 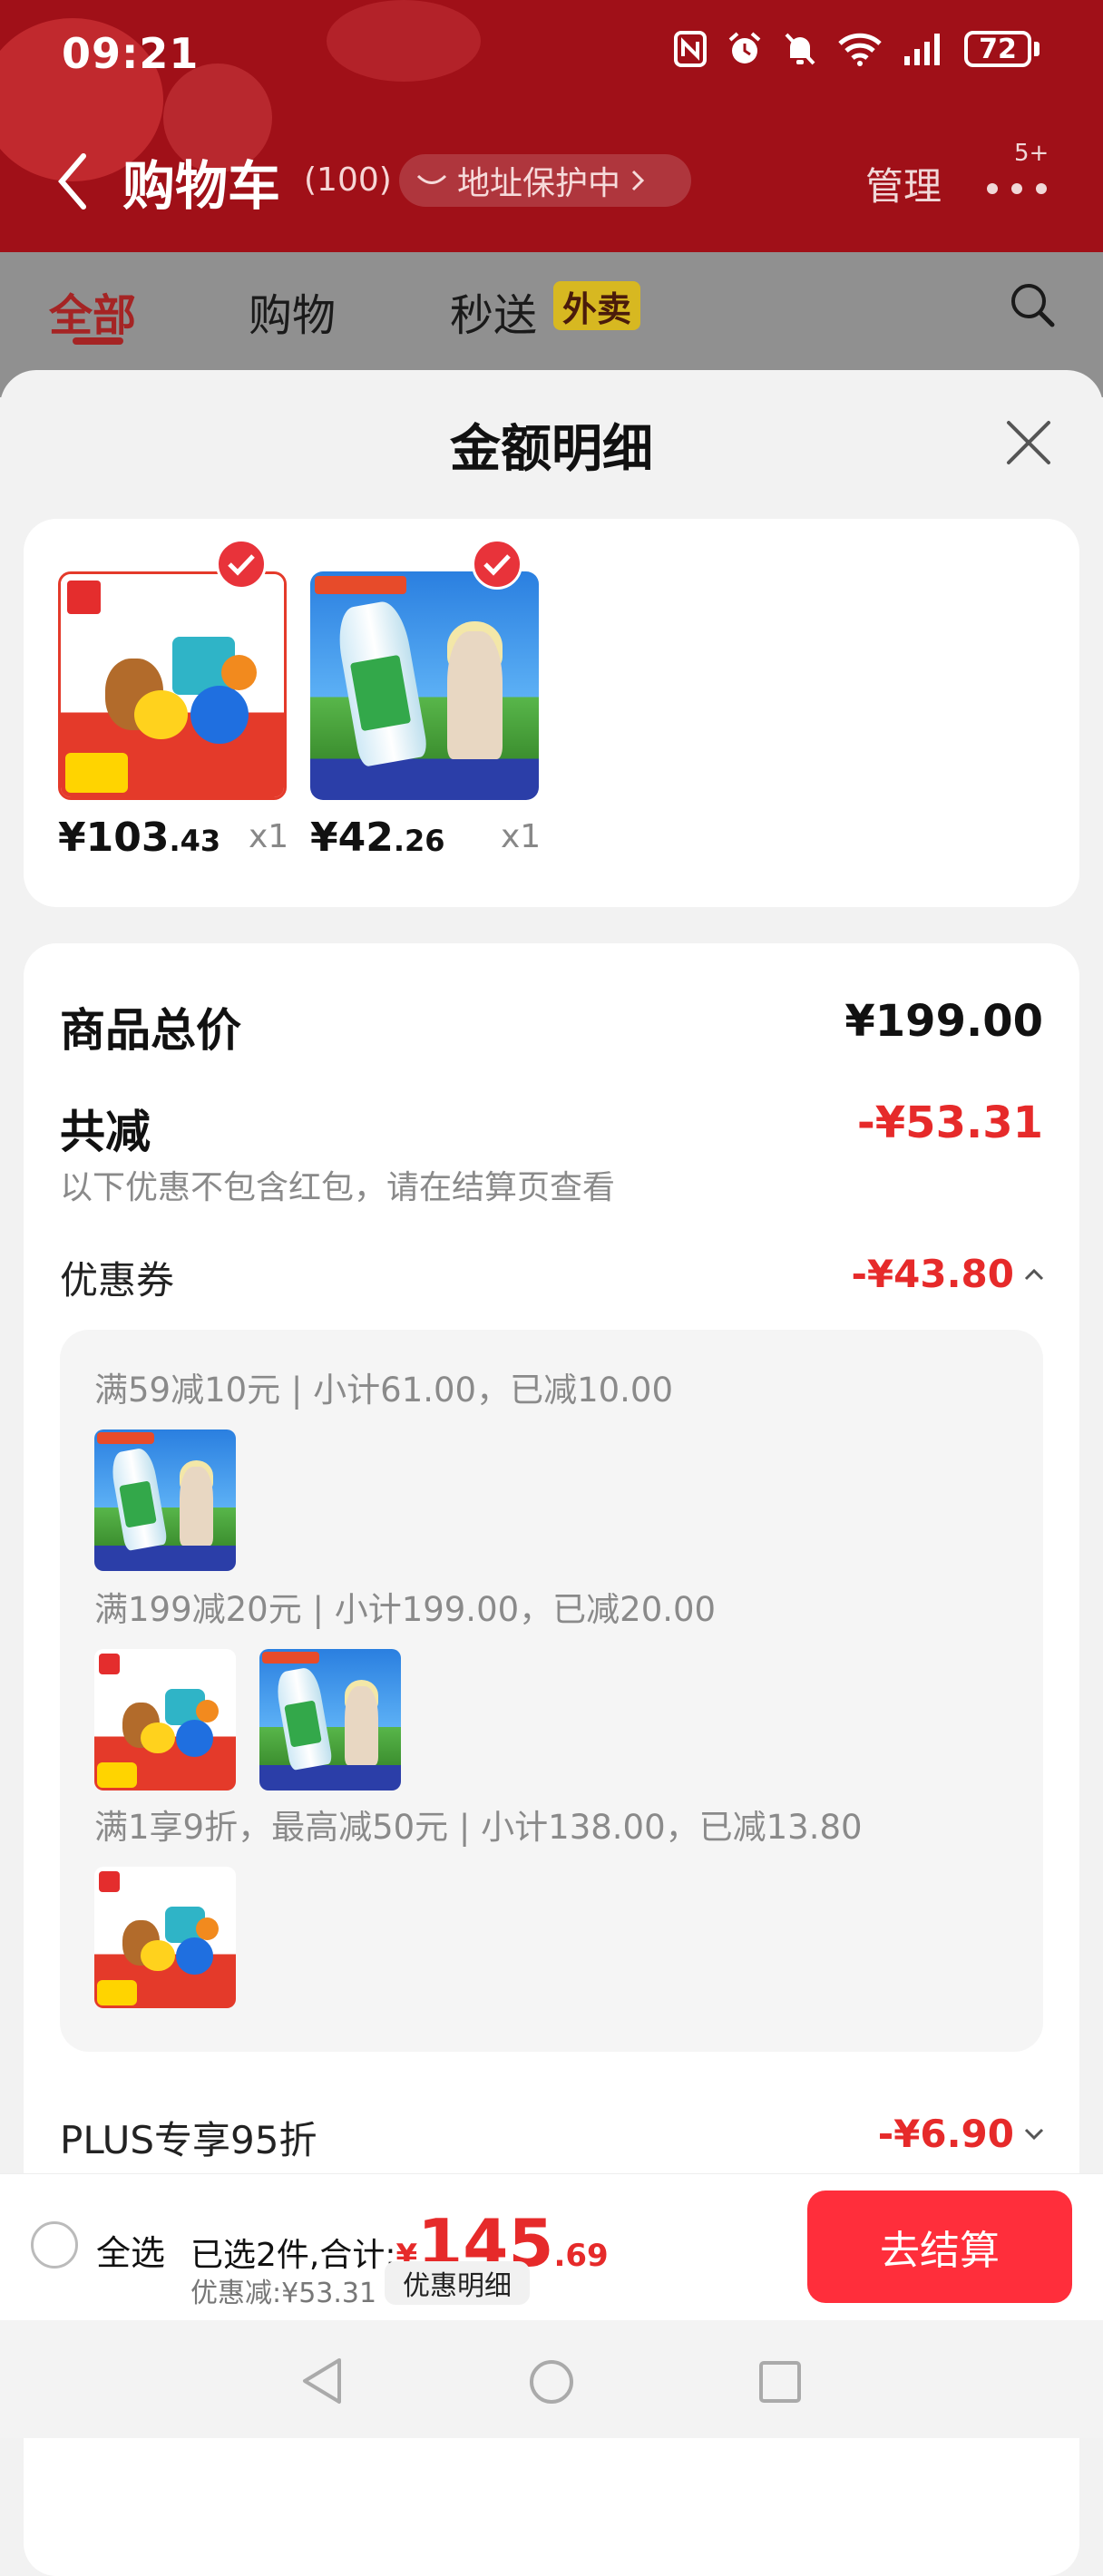 I want to click on chevron-down-icon, so click(x=1034, y=2134).